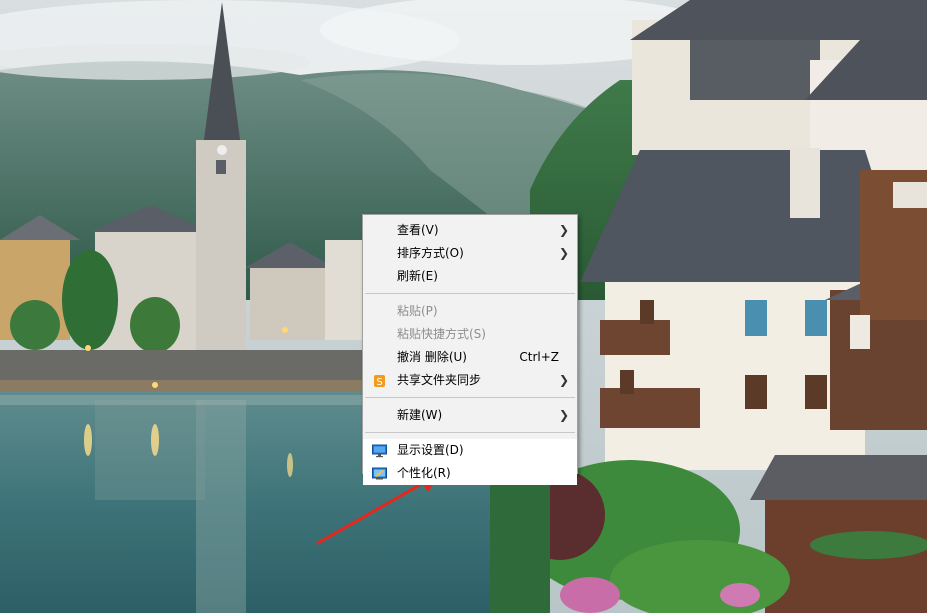 The image size is (927, 613). What do you see at coordinates (470, 253) in the screenshot?
I see `menu-item-0-1: 排序方式(O) ❯` at bounding box center [470, 253].